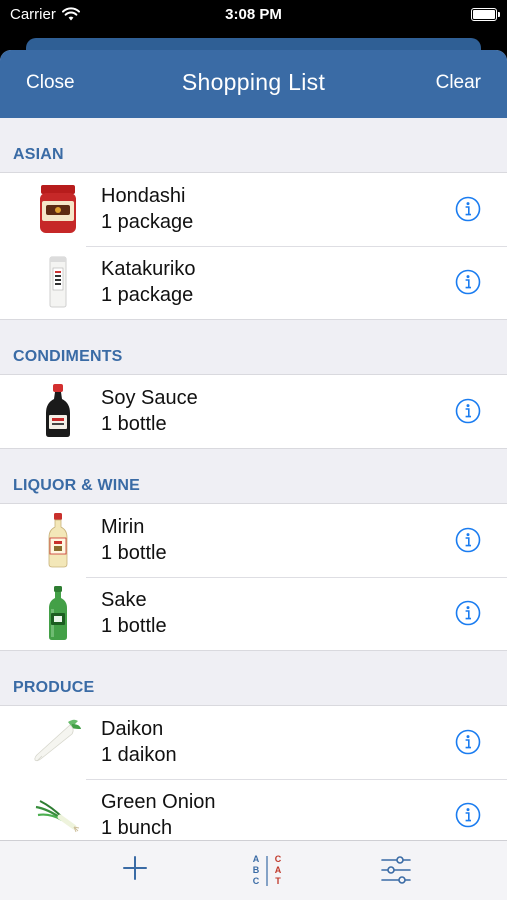 This screenshot has width=507, height=900. I want to click on section-header-condiments: CONDIMENTS, so click(253, 347).